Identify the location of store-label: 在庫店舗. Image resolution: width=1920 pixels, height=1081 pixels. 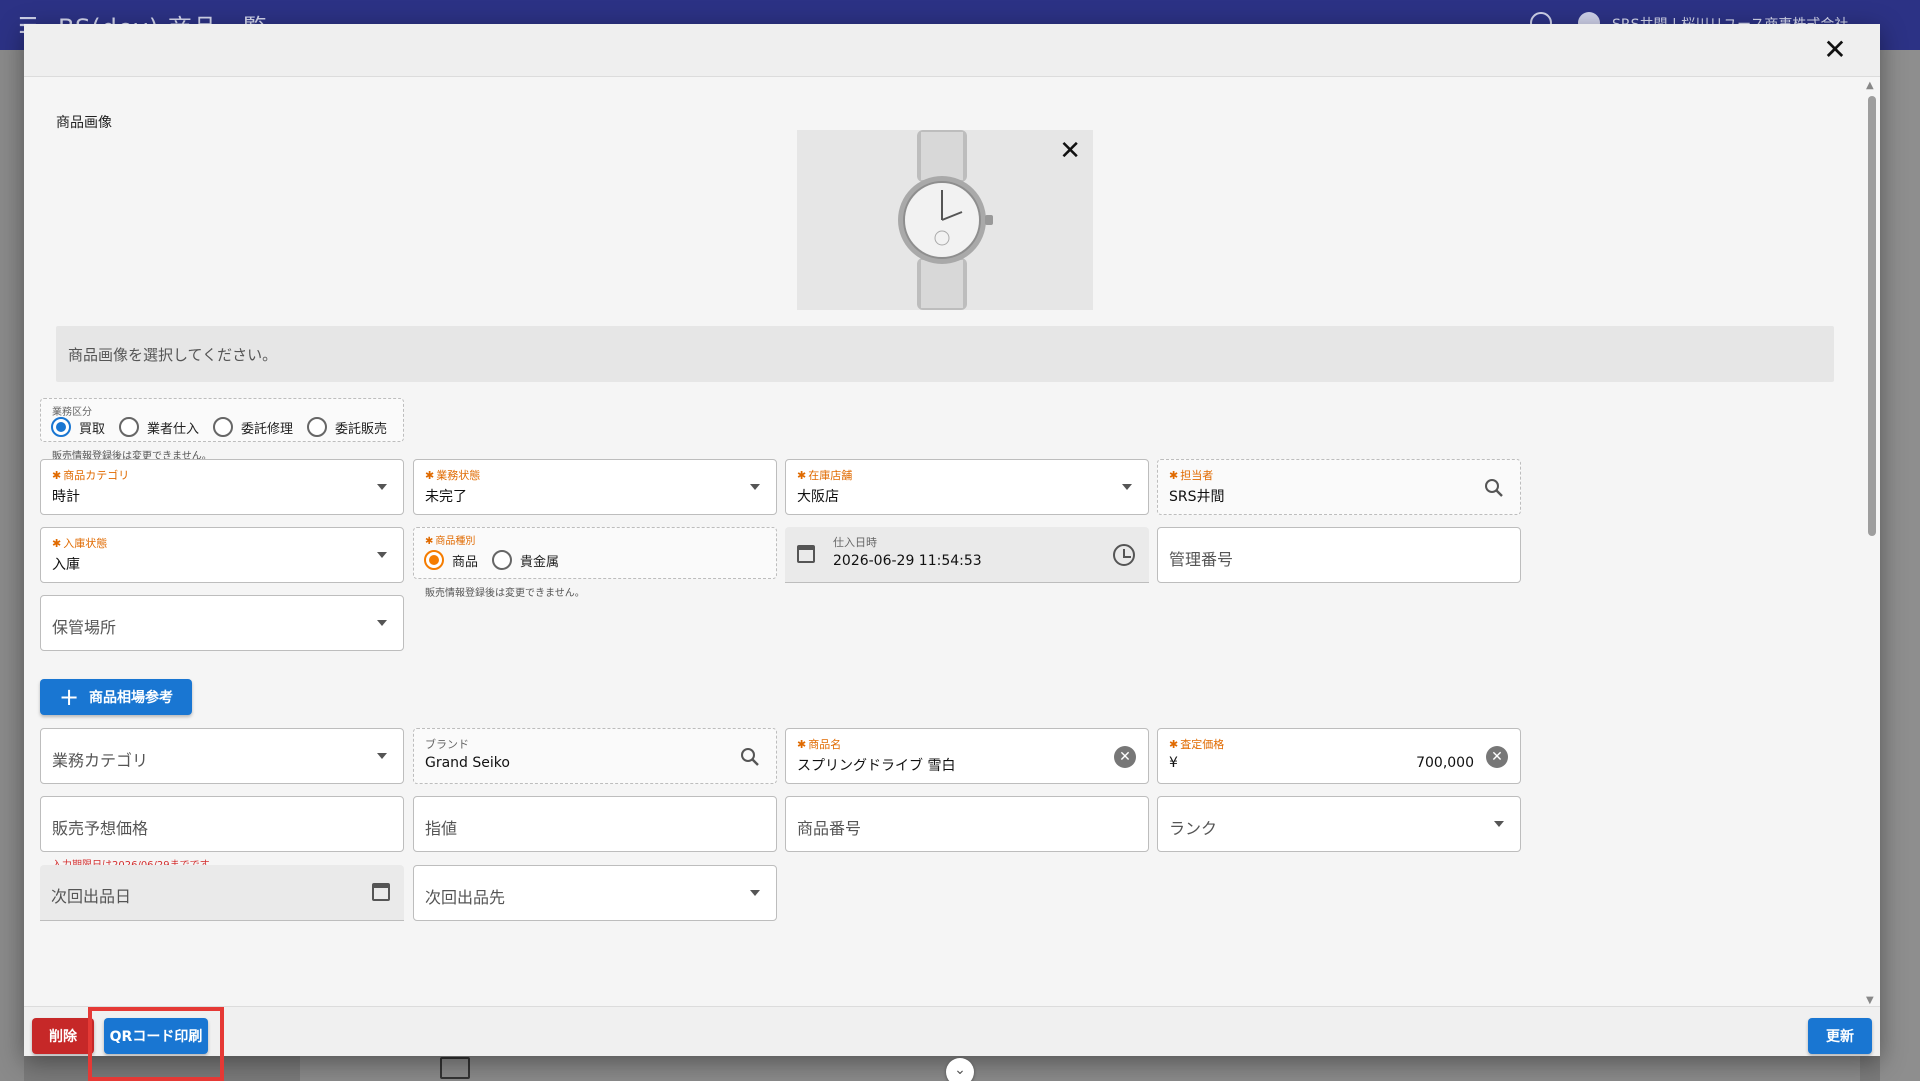
(830, 475).